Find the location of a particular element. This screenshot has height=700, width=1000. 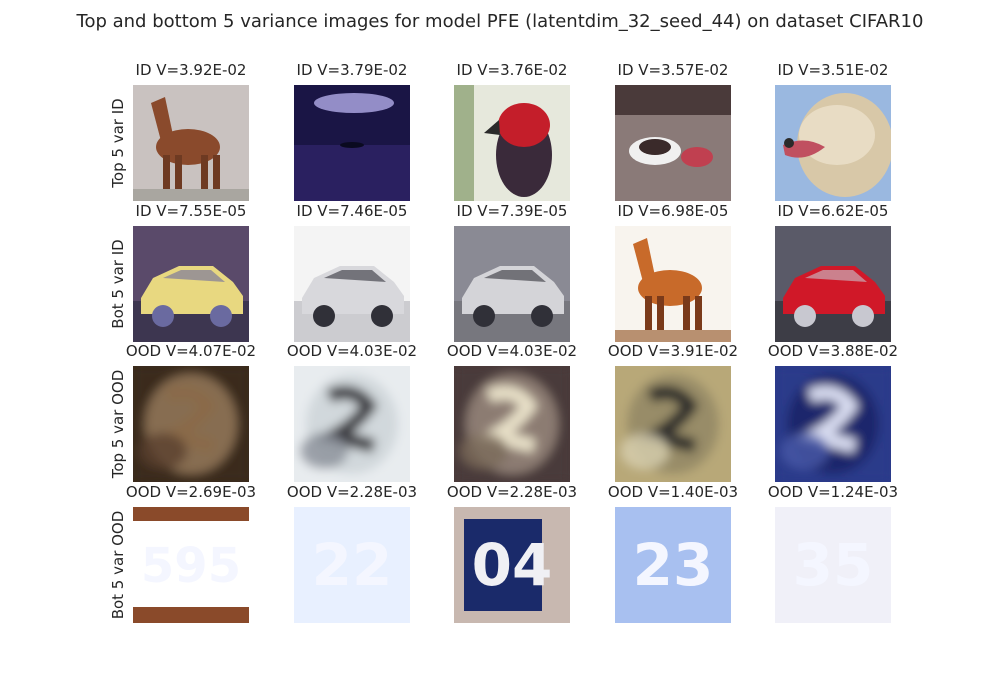

image-thumbnail: 04 is located at coordinates (512, 565).